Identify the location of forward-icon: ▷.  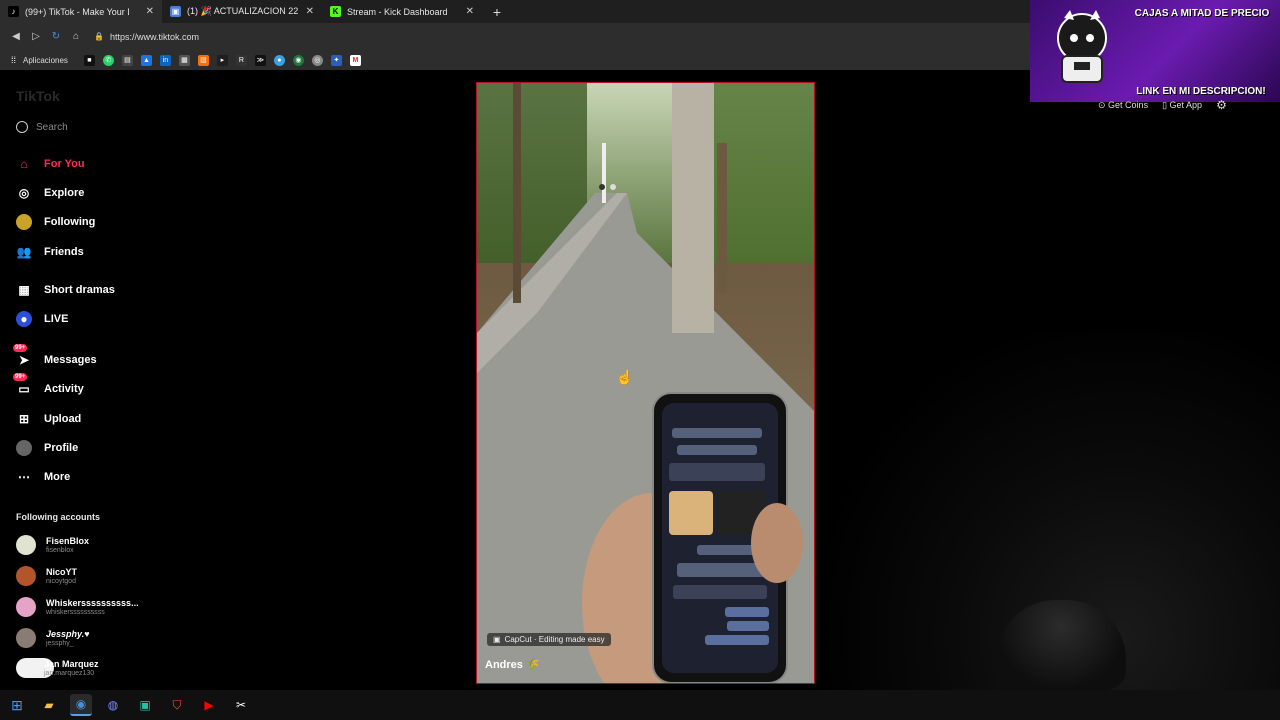
(36, 36).